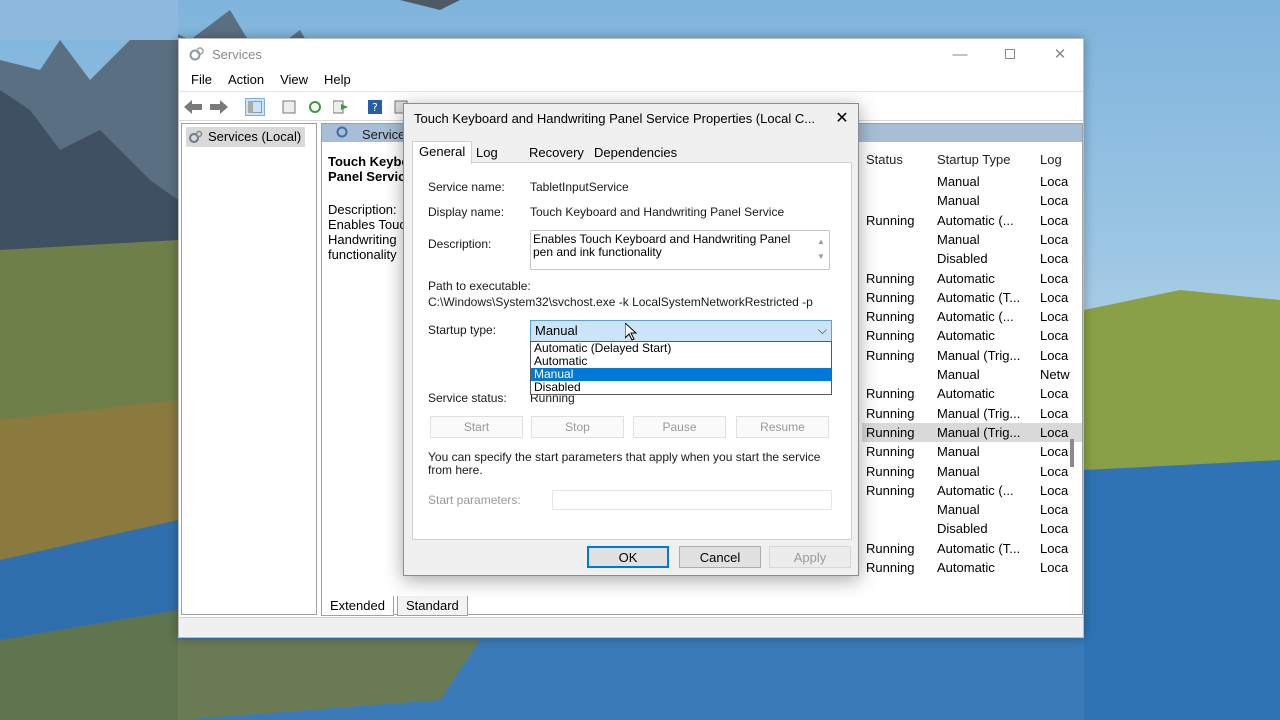 The width and height of the screenshot is (1280, 720). What do you see at coordinates (487, 159) in the screenshot?
I see `tab-log-on: Log On` at bounding box center [487, 159].